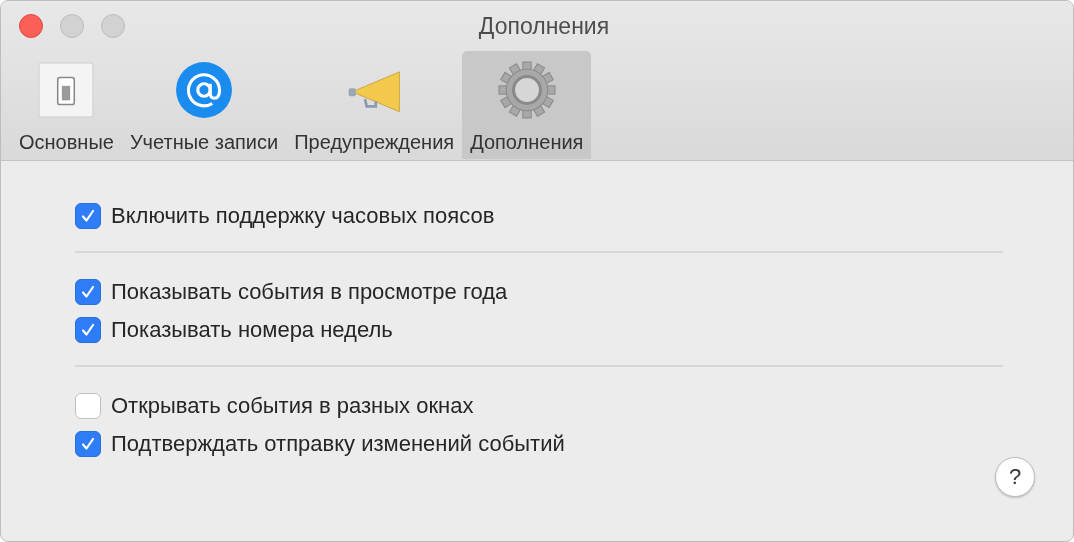  I want to click on gear-icon, so click(526, 90).